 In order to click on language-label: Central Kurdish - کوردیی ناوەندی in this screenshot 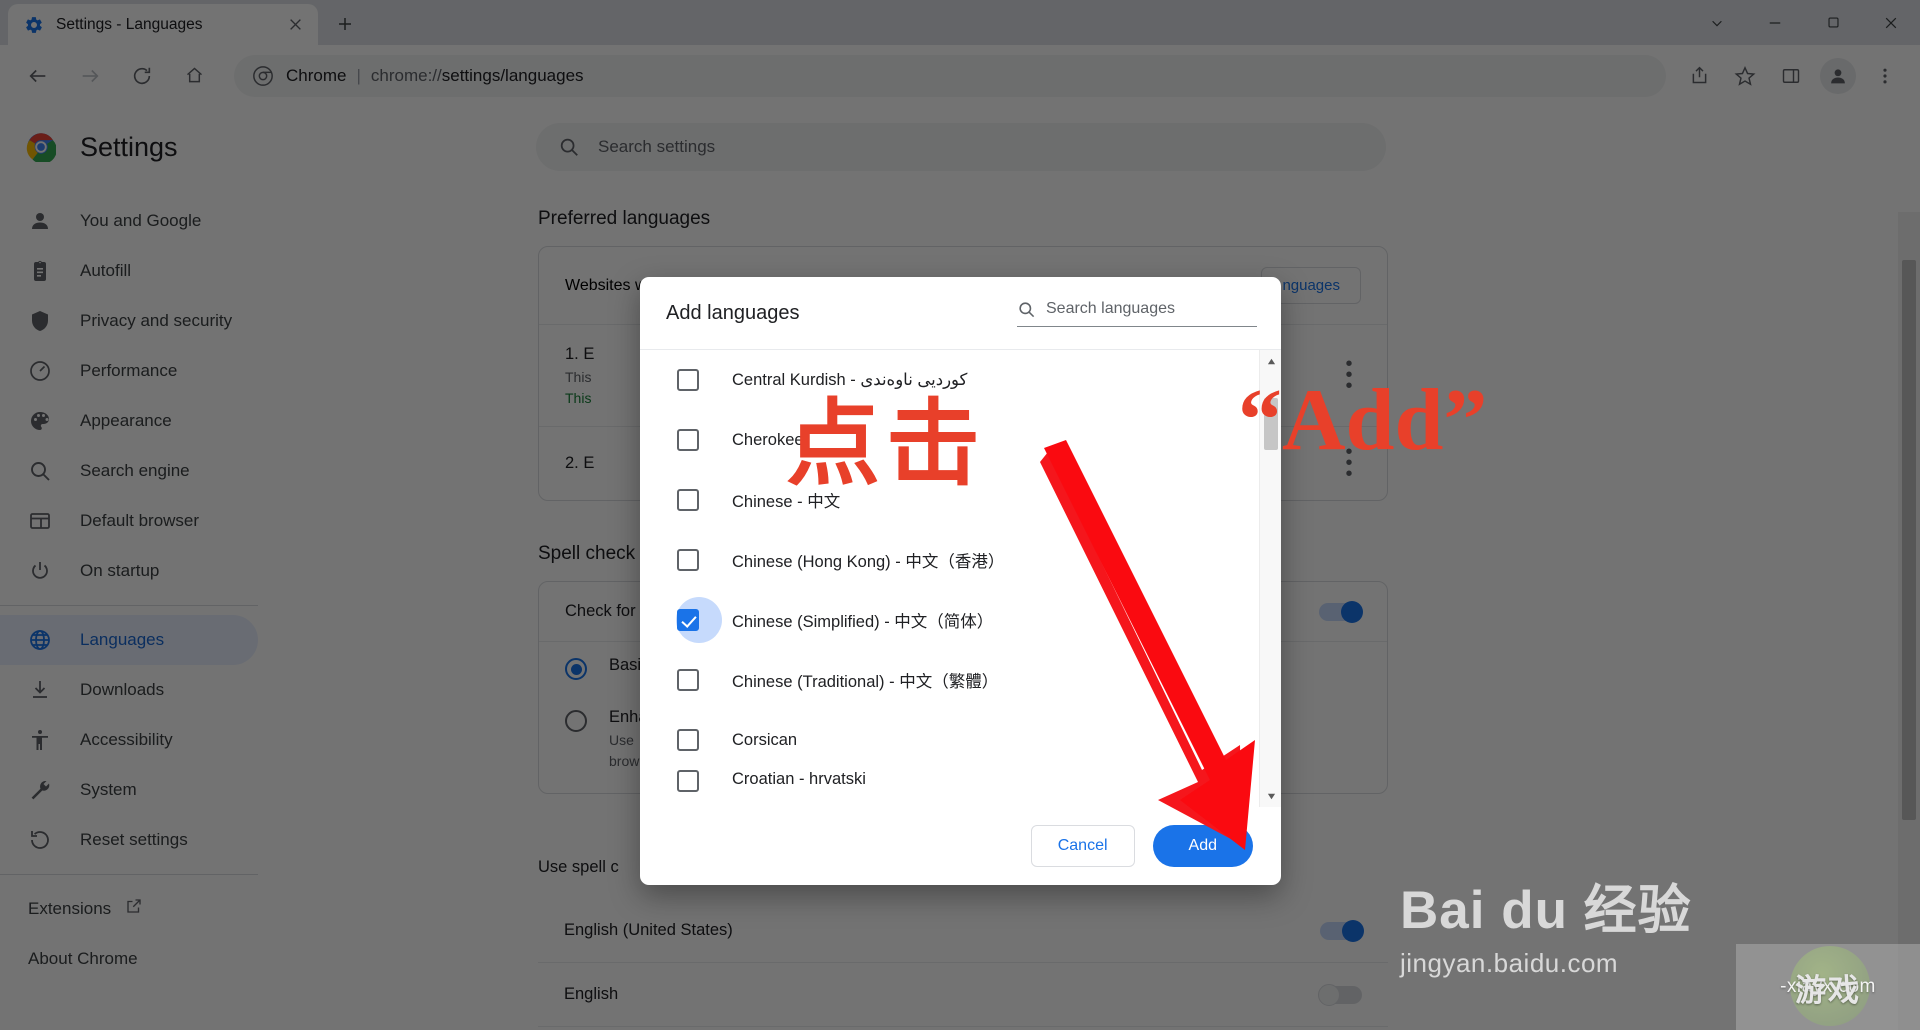, I will do `click(850, 380)`.